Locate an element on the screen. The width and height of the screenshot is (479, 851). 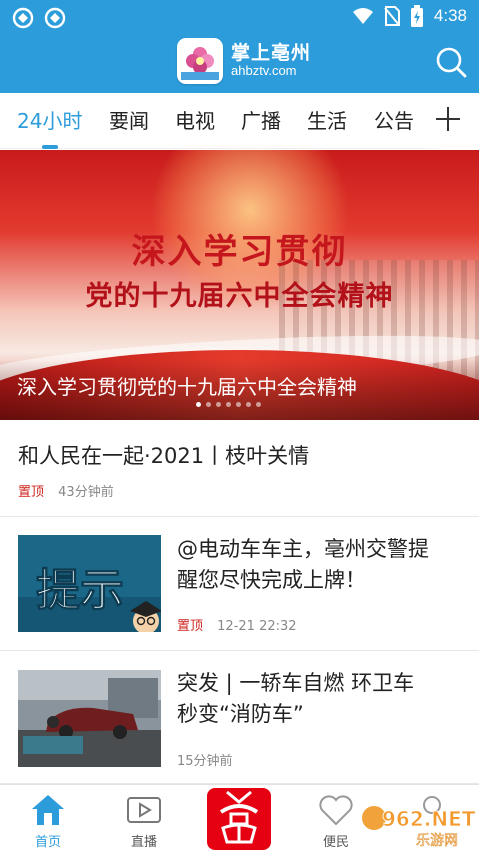
news-time: 43分钟前 is located at coordinates (86, 492).